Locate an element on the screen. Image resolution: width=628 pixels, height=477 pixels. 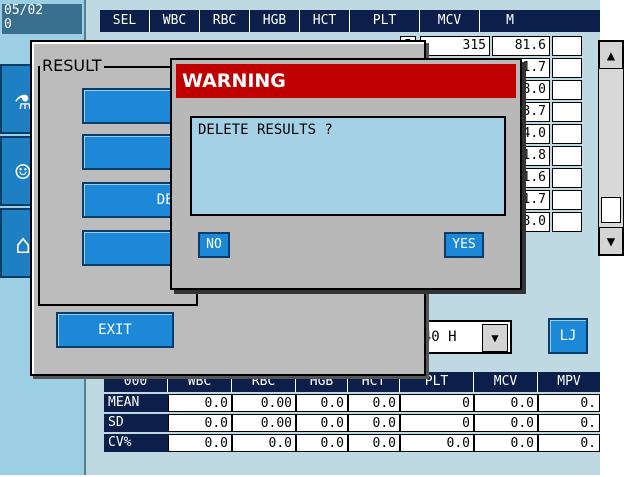
chevron-down-icon: ▼ is located at coordinates (495, 338).